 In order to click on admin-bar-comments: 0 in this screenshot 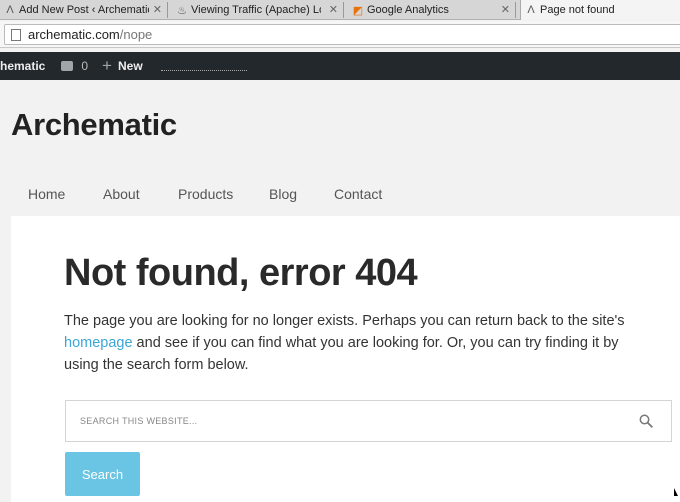, I will do `click(74, 66)`.